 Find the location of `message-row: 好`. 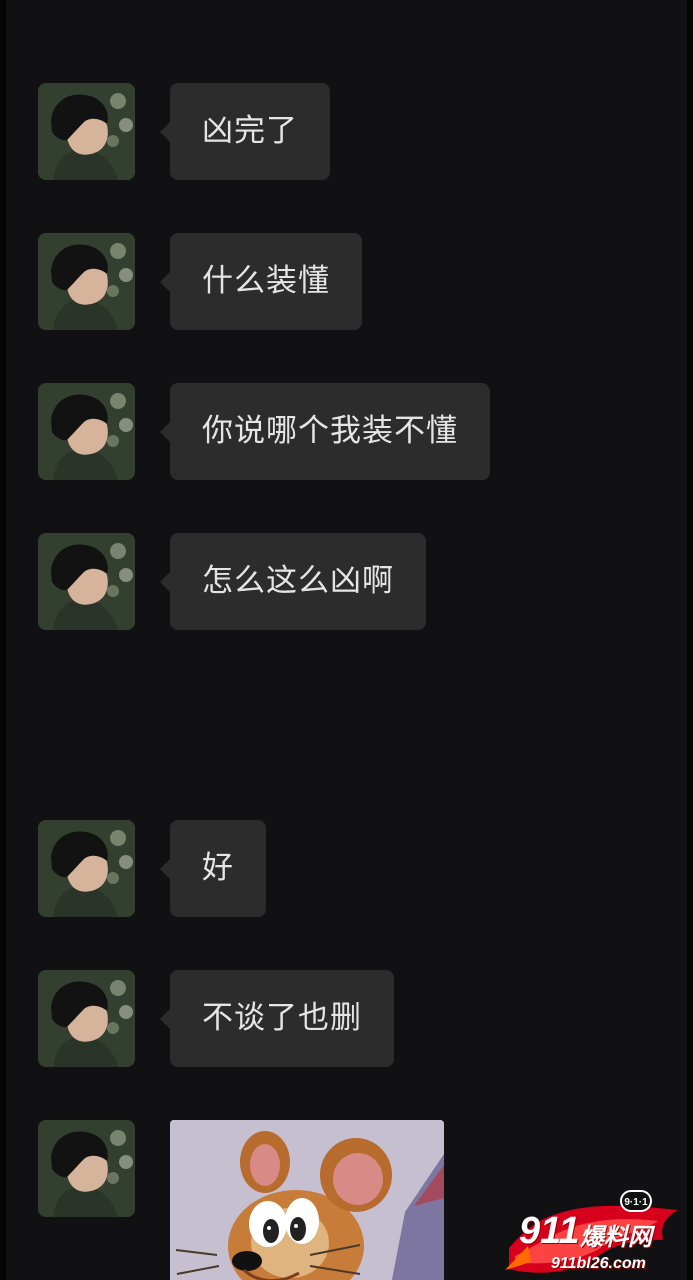

message-row: 好 is located at coordinates (346, 870).